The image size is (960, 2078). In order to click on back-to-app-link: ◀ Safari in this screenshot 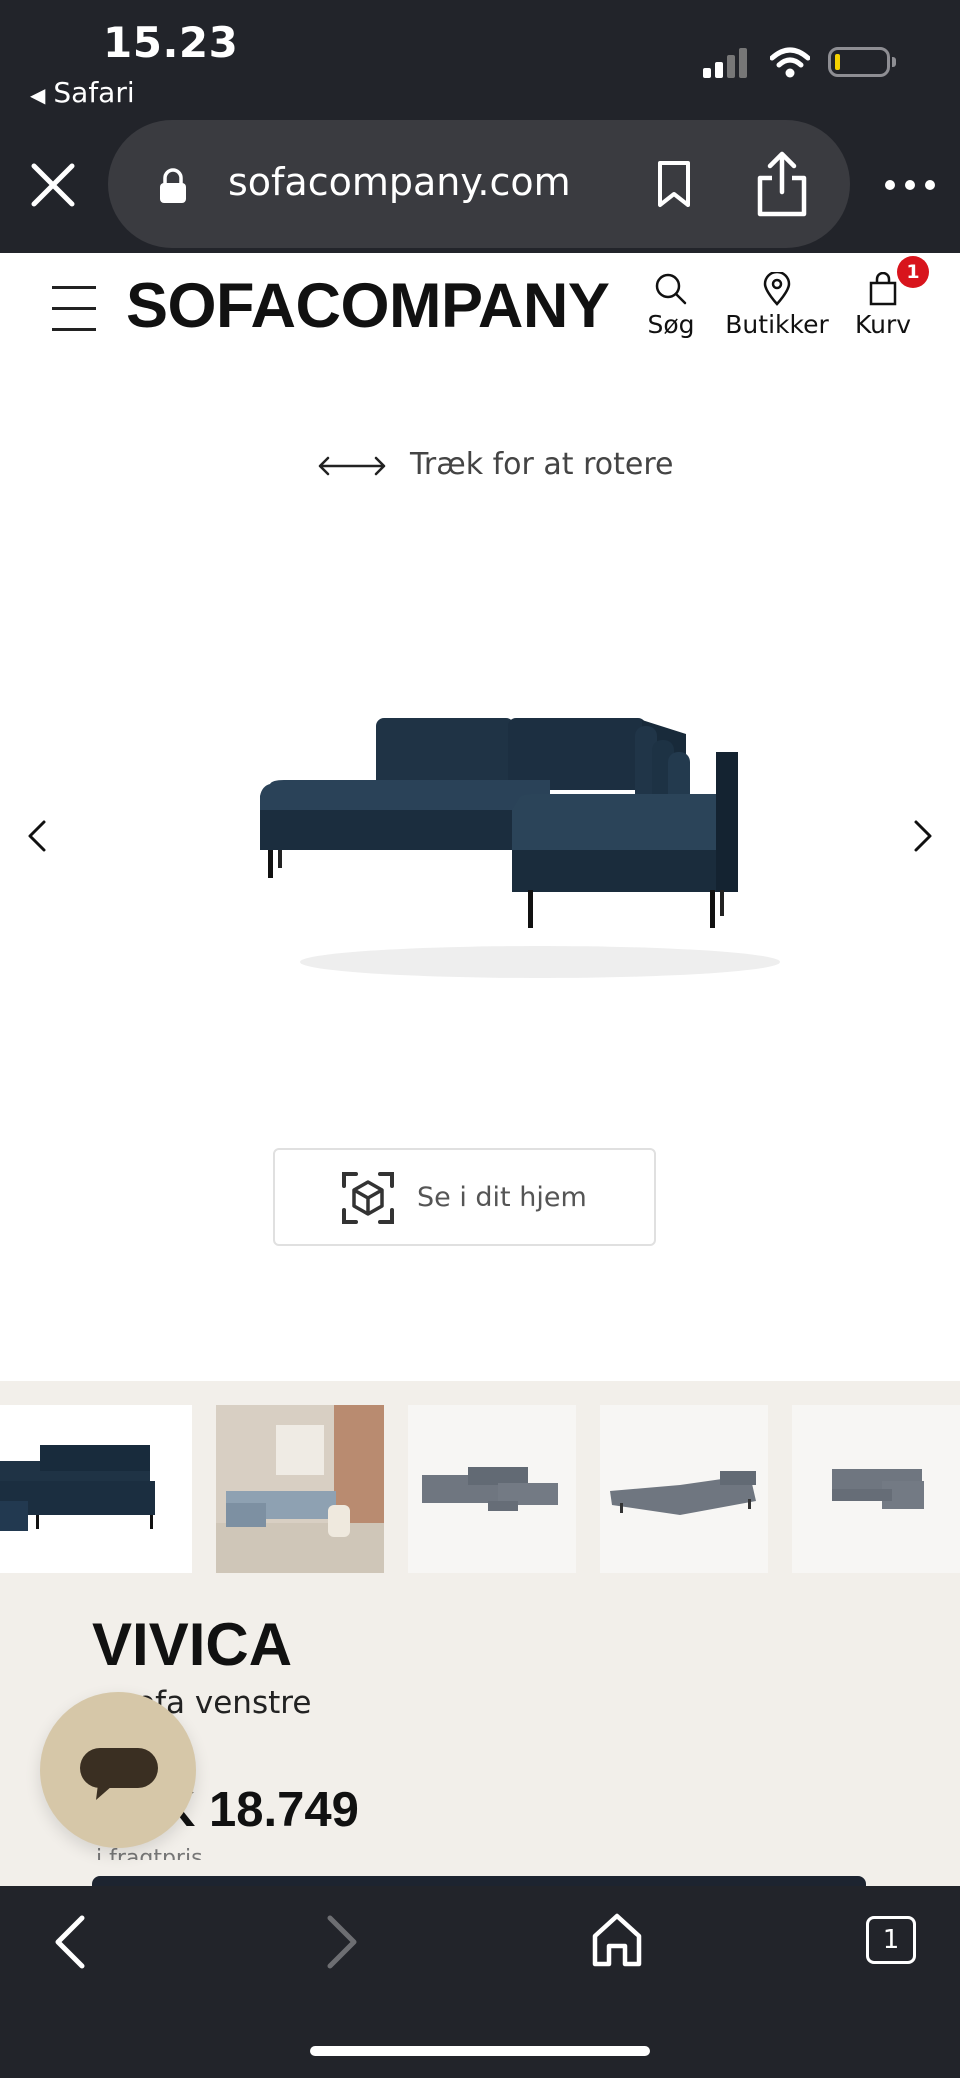, I will do `click(82, 92)`.